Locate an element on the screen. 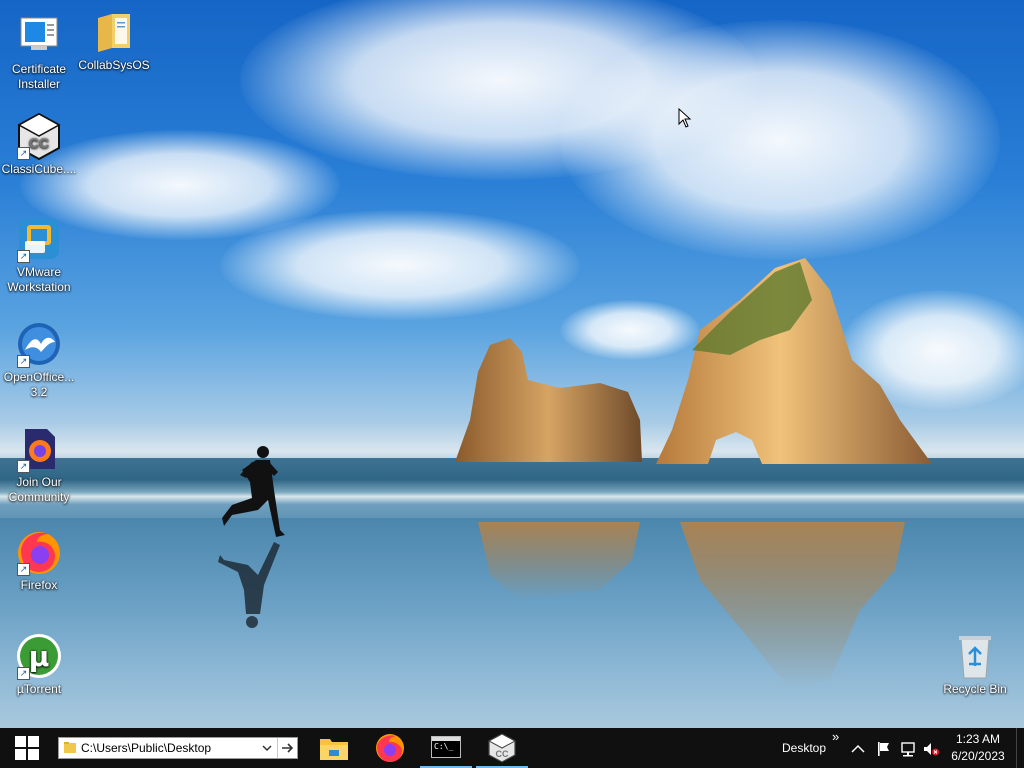  vmware-icon: ↗ is located at coordinates (39, 239).